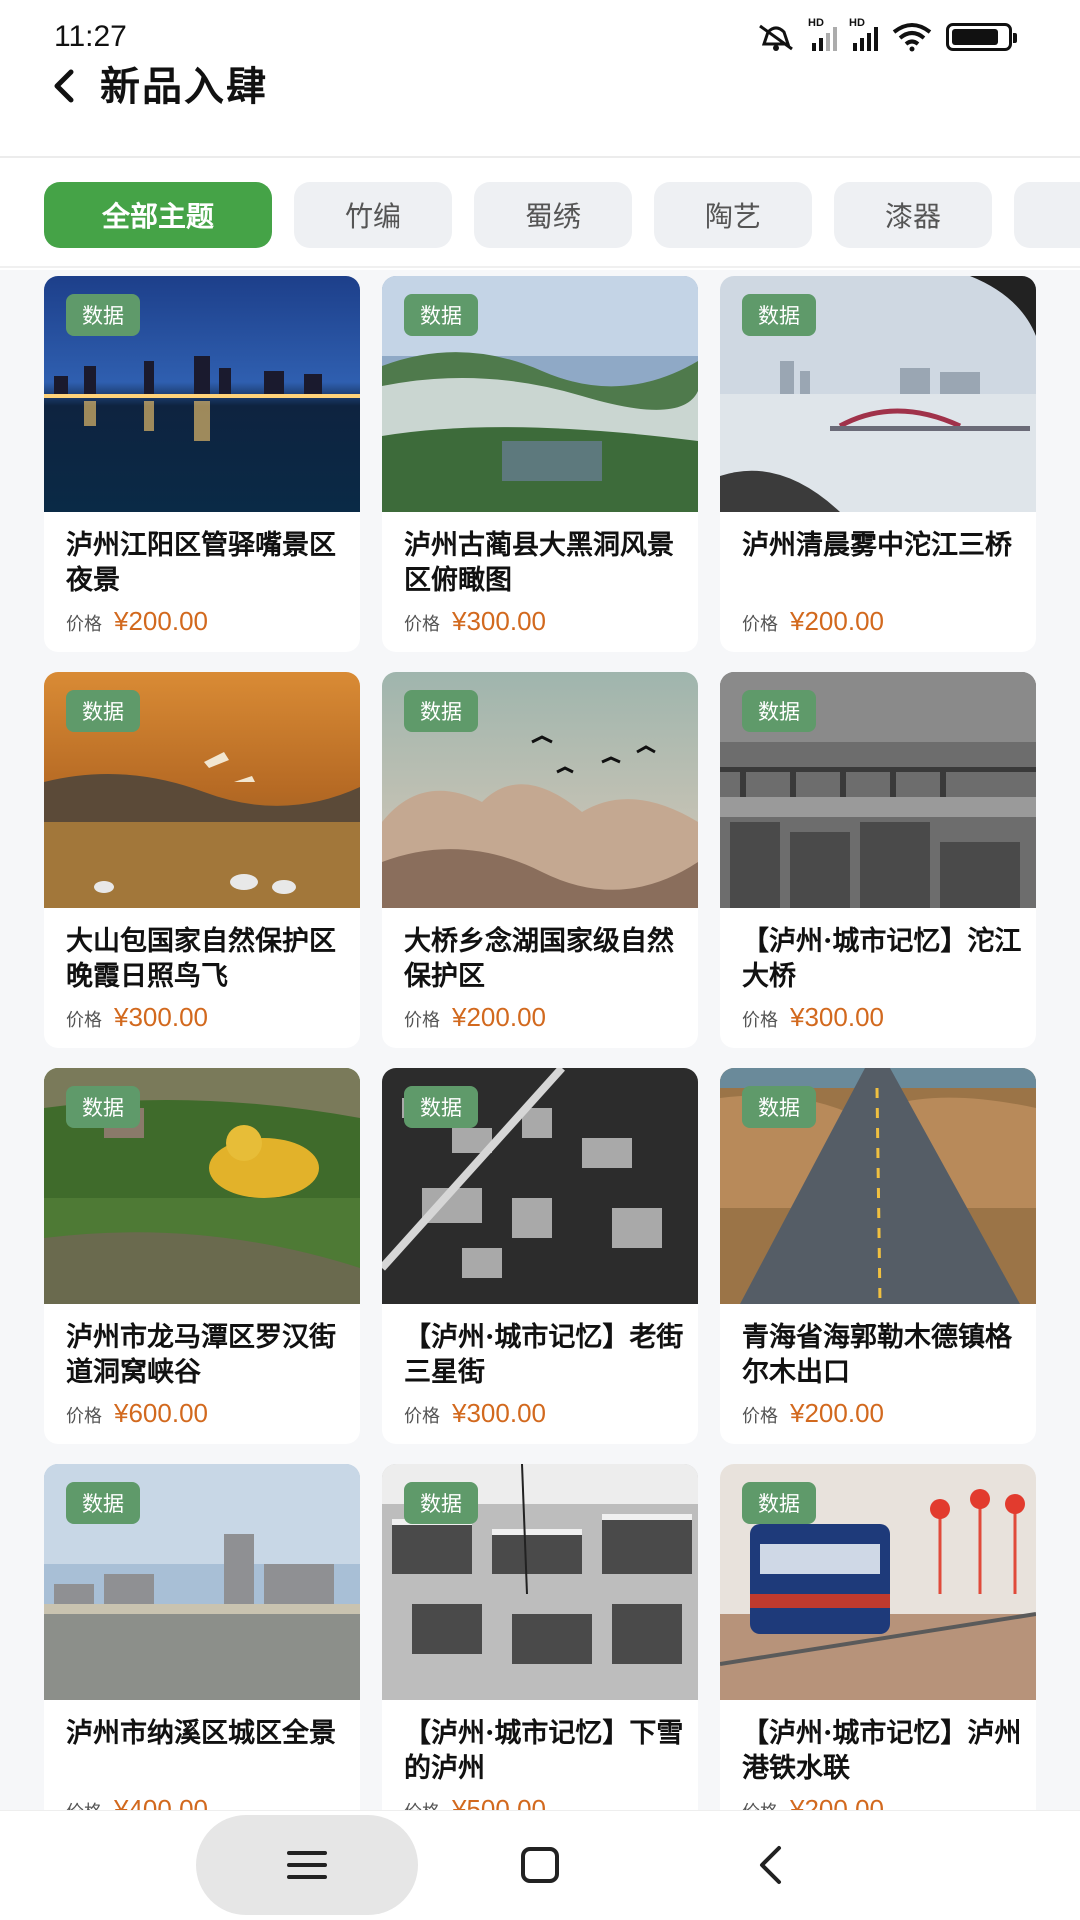 The image size is (1080, 1920). I want to click on tab-5: 银, so click(1047, 215).